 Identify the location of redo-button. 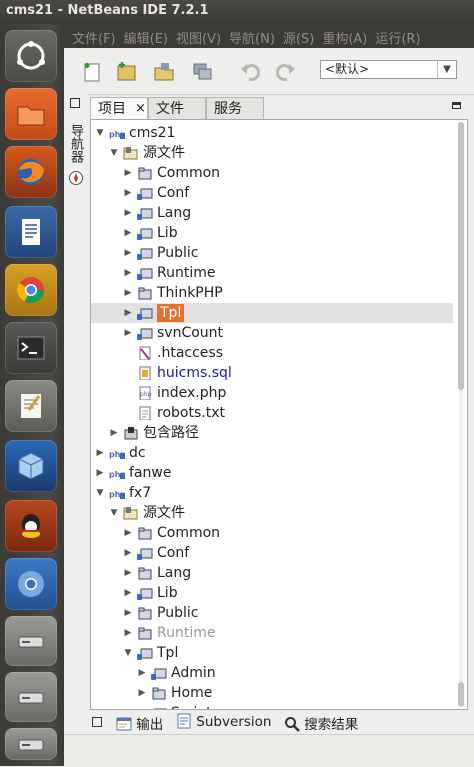
(286, 71).